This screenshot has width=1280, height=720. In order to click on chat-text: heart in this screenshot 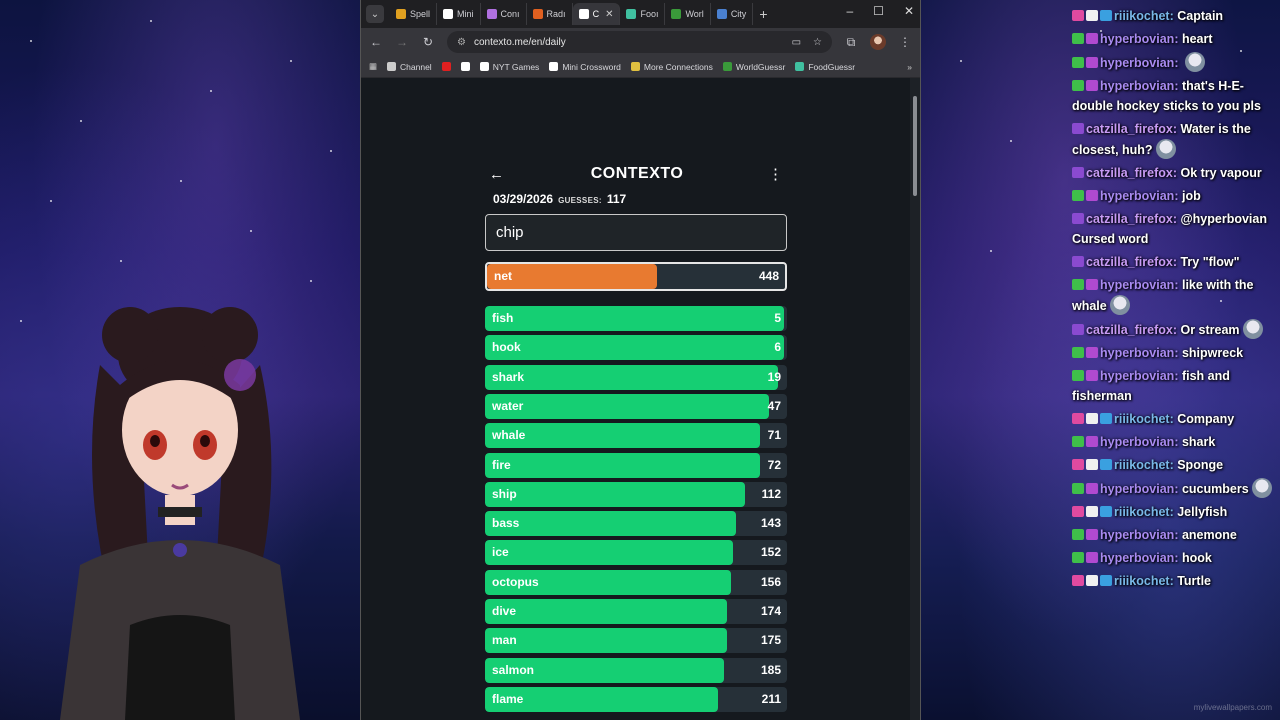, I will do `click(1197, 39)`.